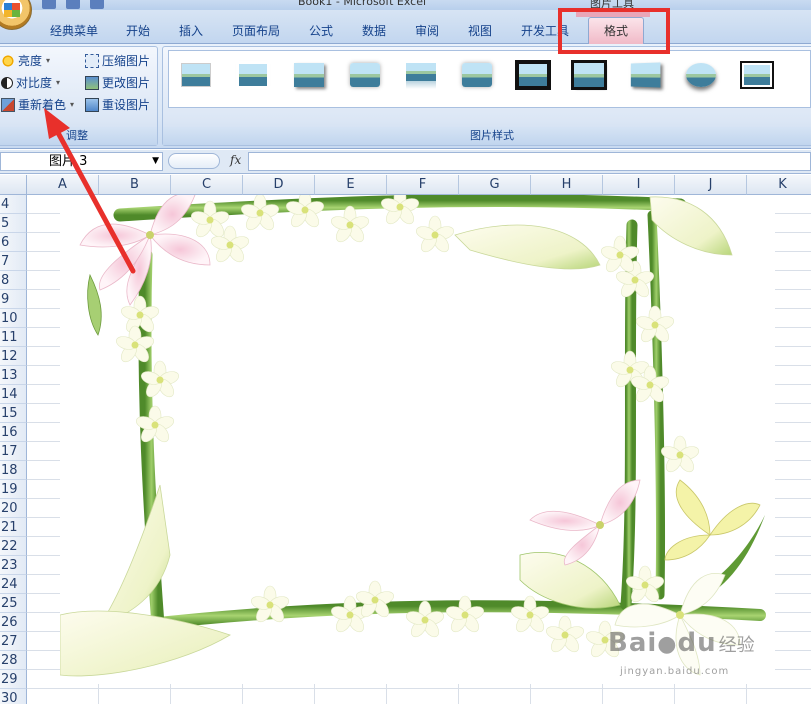 The image size is (811, 704). I want to click on ribbon-tabs: 经典菜单 开始 插入 页面布局 公式 数据 审阅 视图 开发工具 格式, so click(405, 27).